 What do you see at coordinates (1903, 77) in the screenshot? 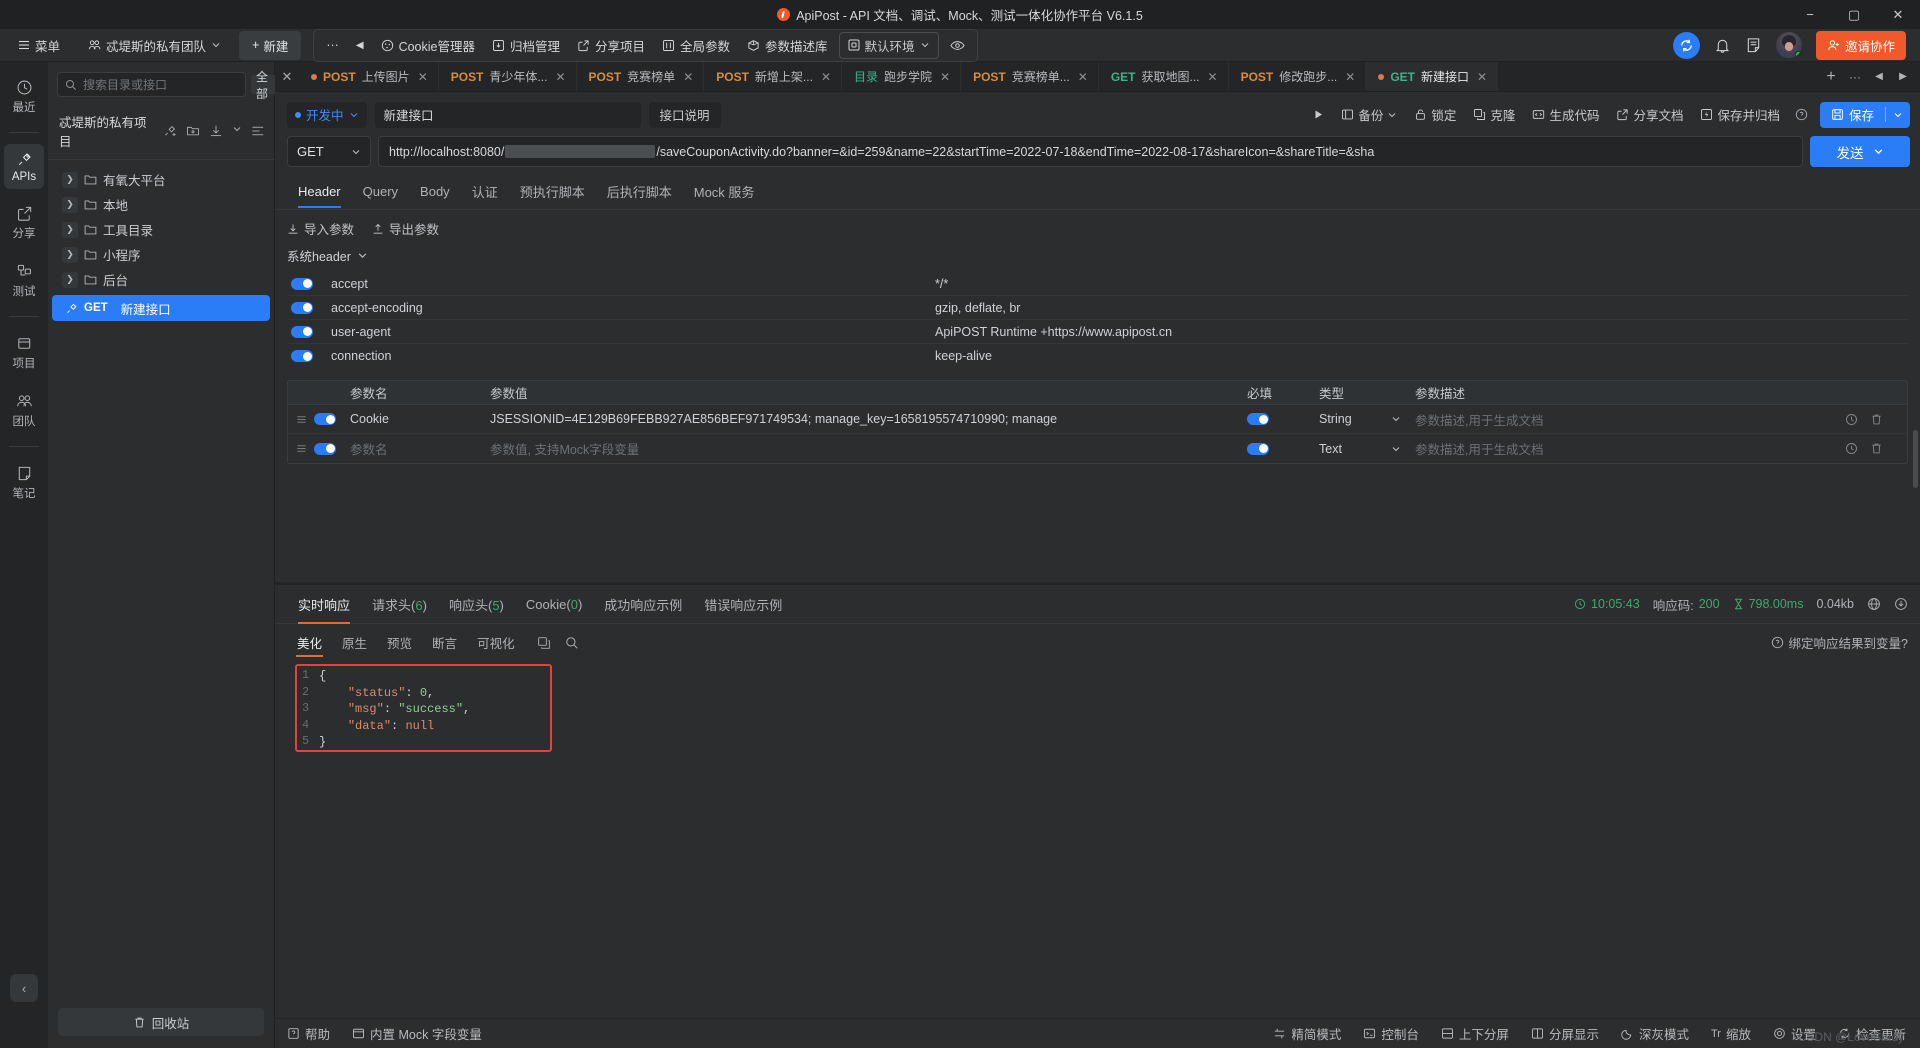
I see `tab-next-button: ▶` at bounding box center [1903, 77].